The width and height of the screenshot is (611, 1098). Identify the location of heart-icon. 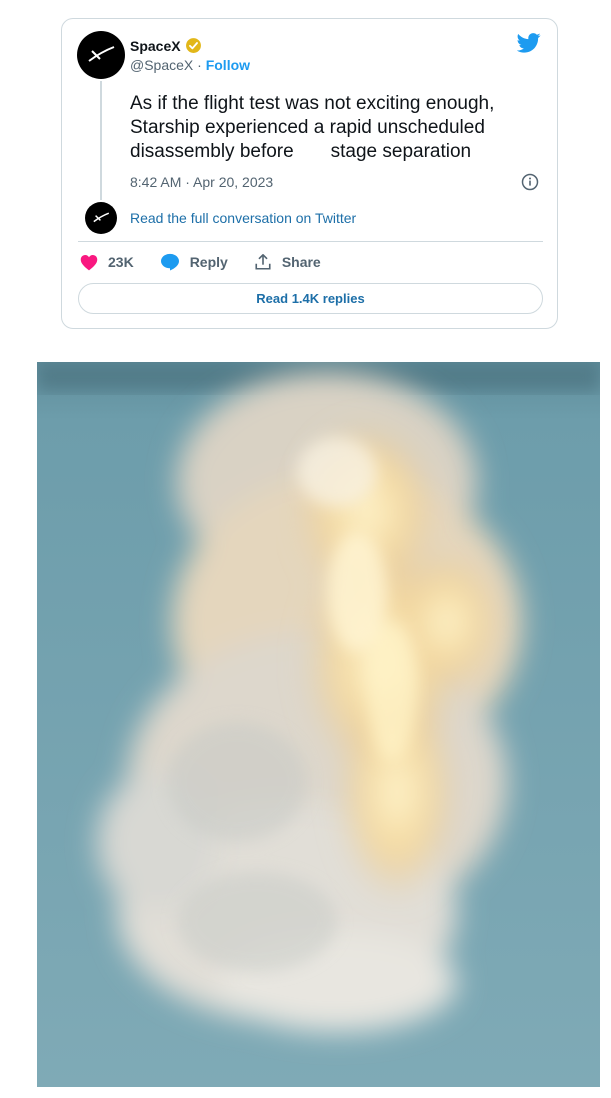
(89, 262).